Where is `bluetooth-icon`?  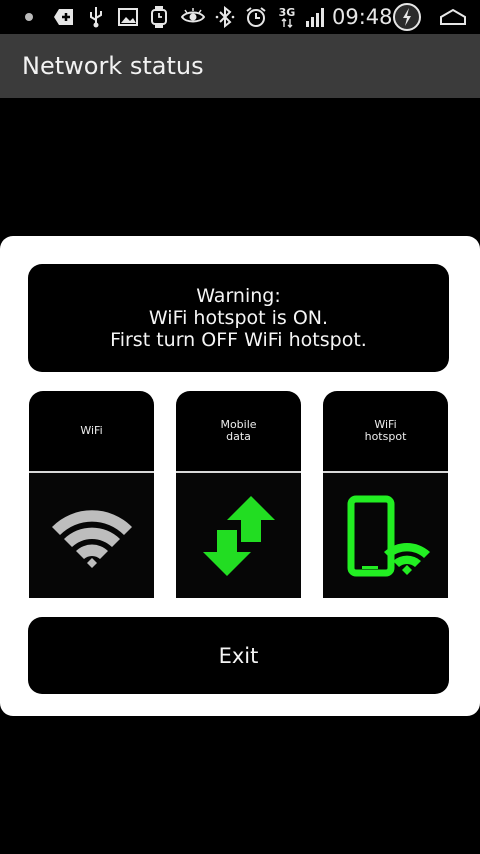 bluetooth-icon is located at coordinates (225, 17).